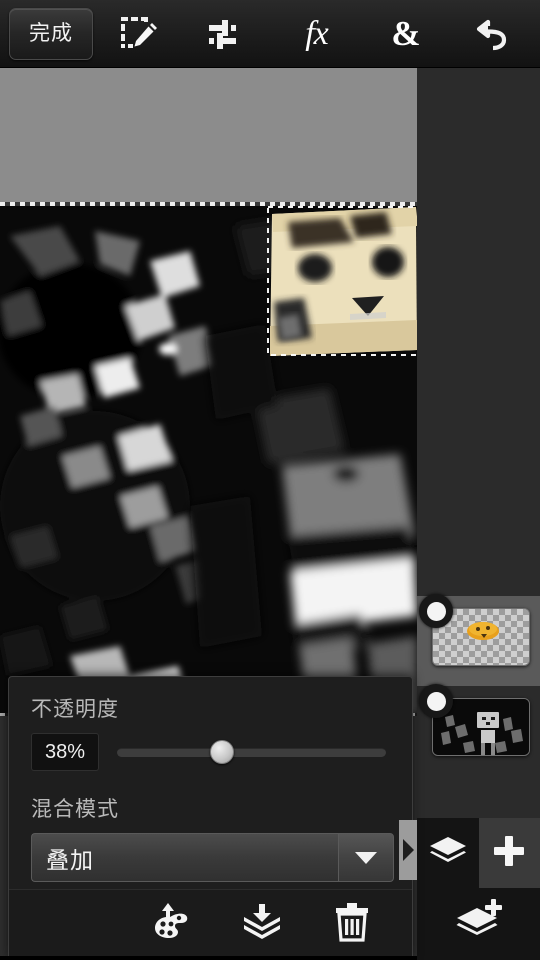  What do you see at coordinates (222, 752) in the screenshot?
I see `slider-thumb` at bounding box center [222, 752].